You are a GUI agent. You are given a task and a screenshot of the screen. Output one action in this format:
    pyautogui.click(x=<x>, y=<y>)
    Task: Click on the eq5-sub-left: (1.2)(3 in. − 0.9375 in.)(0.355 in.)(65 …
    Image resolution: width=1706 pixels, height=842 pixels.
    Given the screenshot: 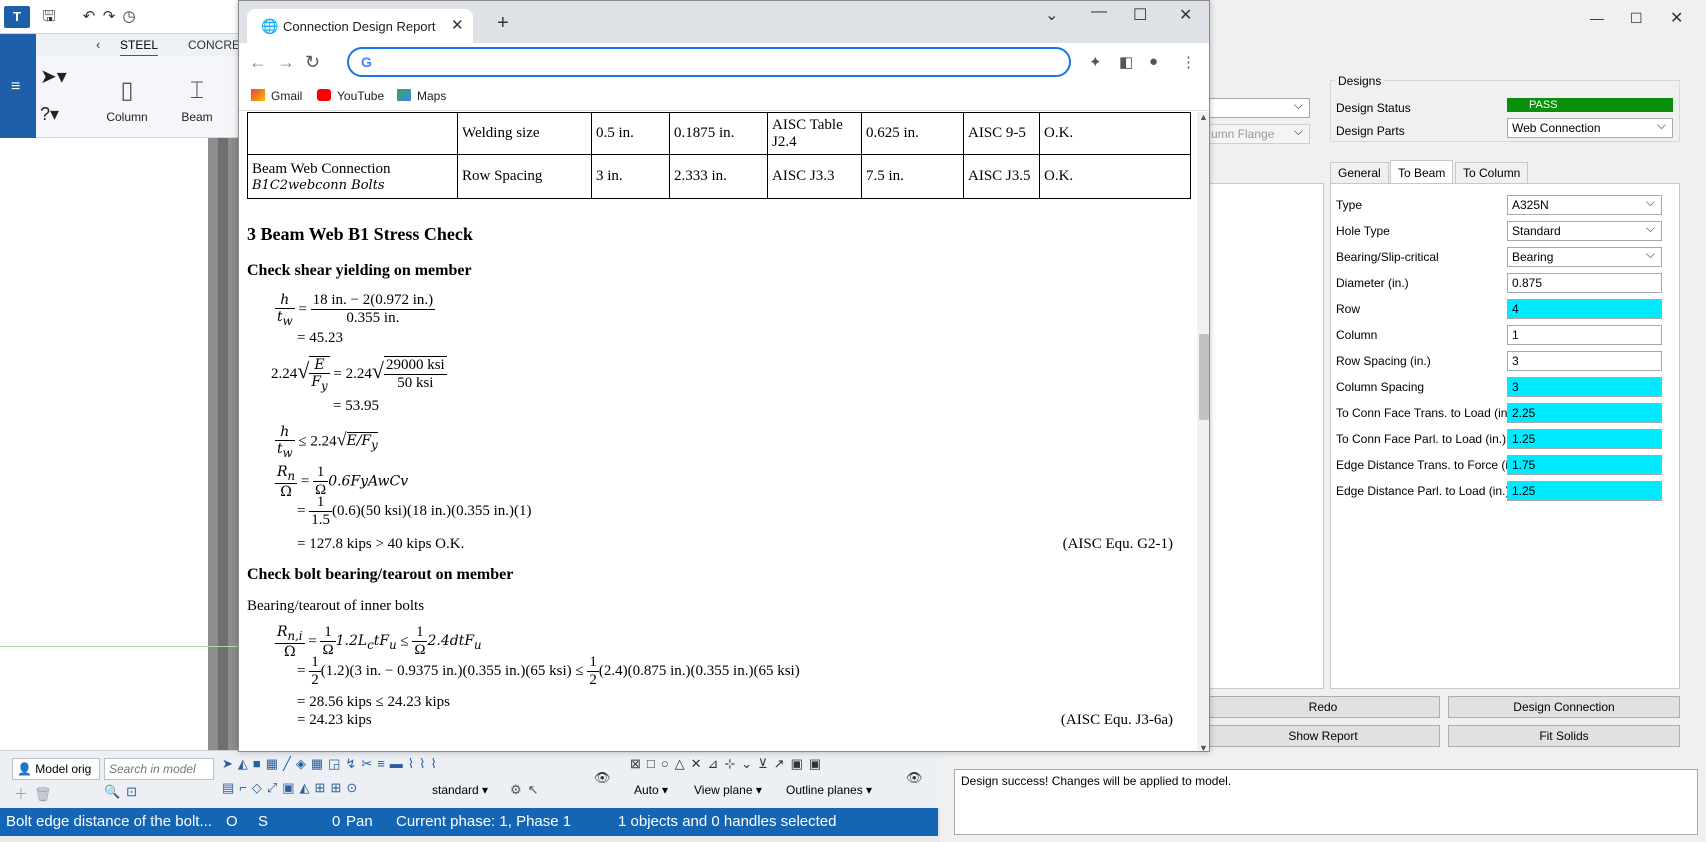 What is the action you would take?
    pyautogui.click(x=452, y=670)
    